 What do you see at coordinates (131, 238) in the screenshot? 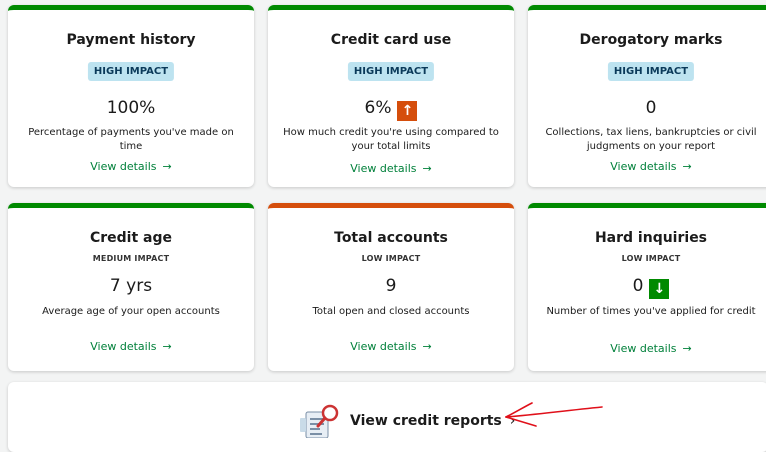
I see `card-title: Credit age` at bounding box center [131, 238].